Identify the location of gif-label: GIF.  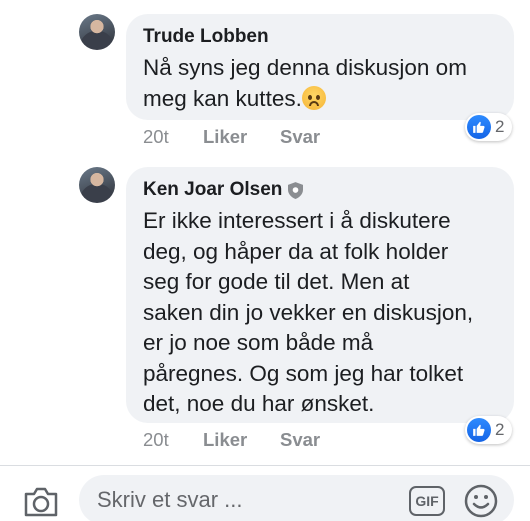
(427, 501).